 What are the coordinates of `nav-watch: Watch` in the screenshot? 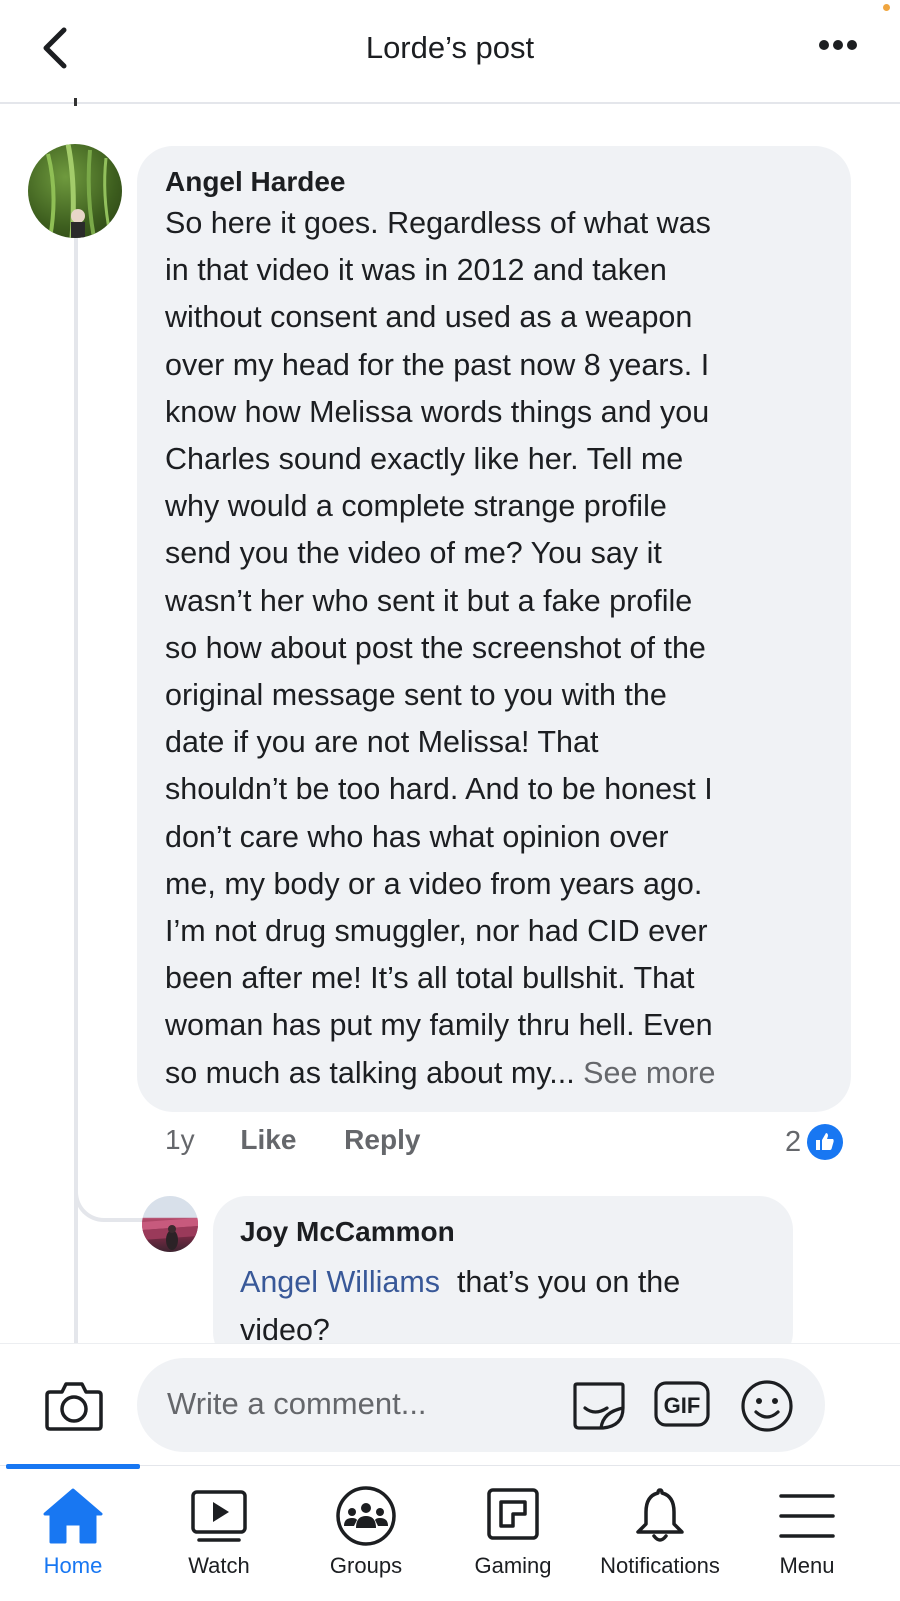 It's located at (219, 1536).